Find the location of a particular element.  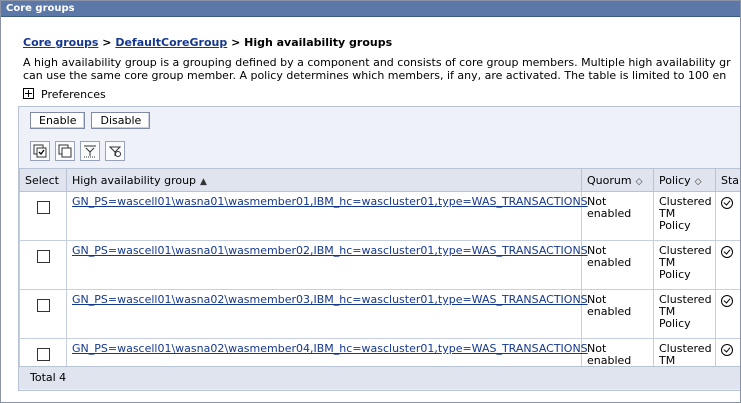

table-total: Total 4 is located at coordinates (379, 377).